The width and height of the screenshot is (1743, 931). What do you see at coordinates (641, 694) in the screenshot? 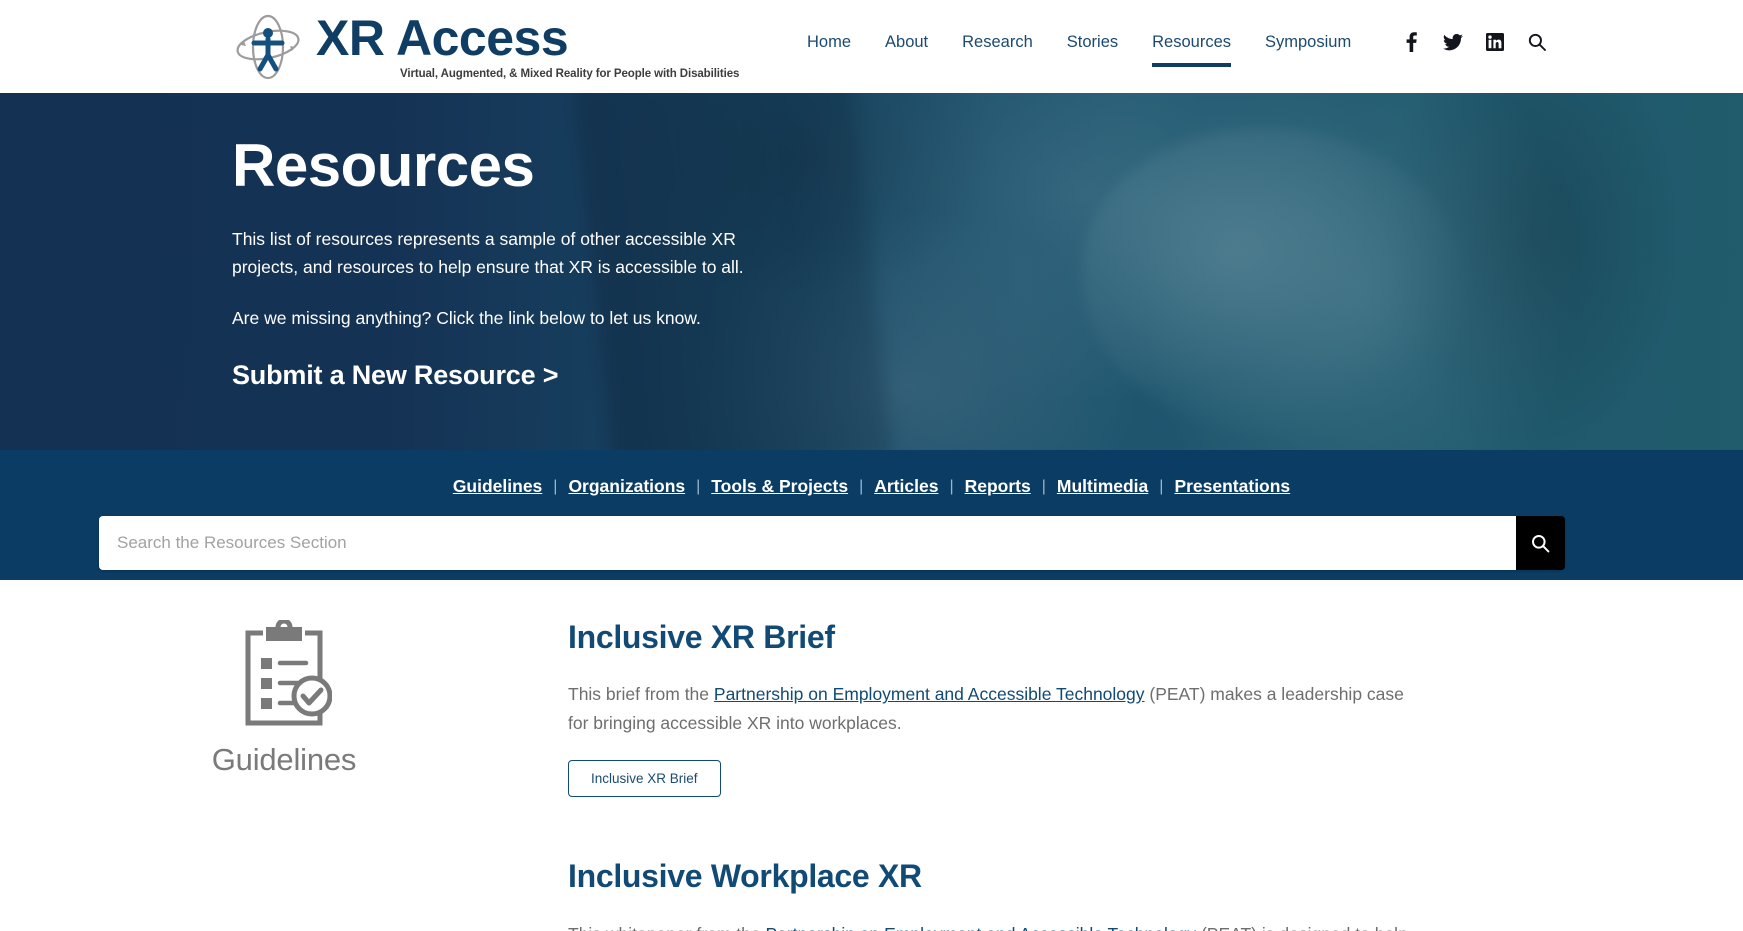
I see `resource-desc-before: This brief from the` at bounding box center [641, 694].